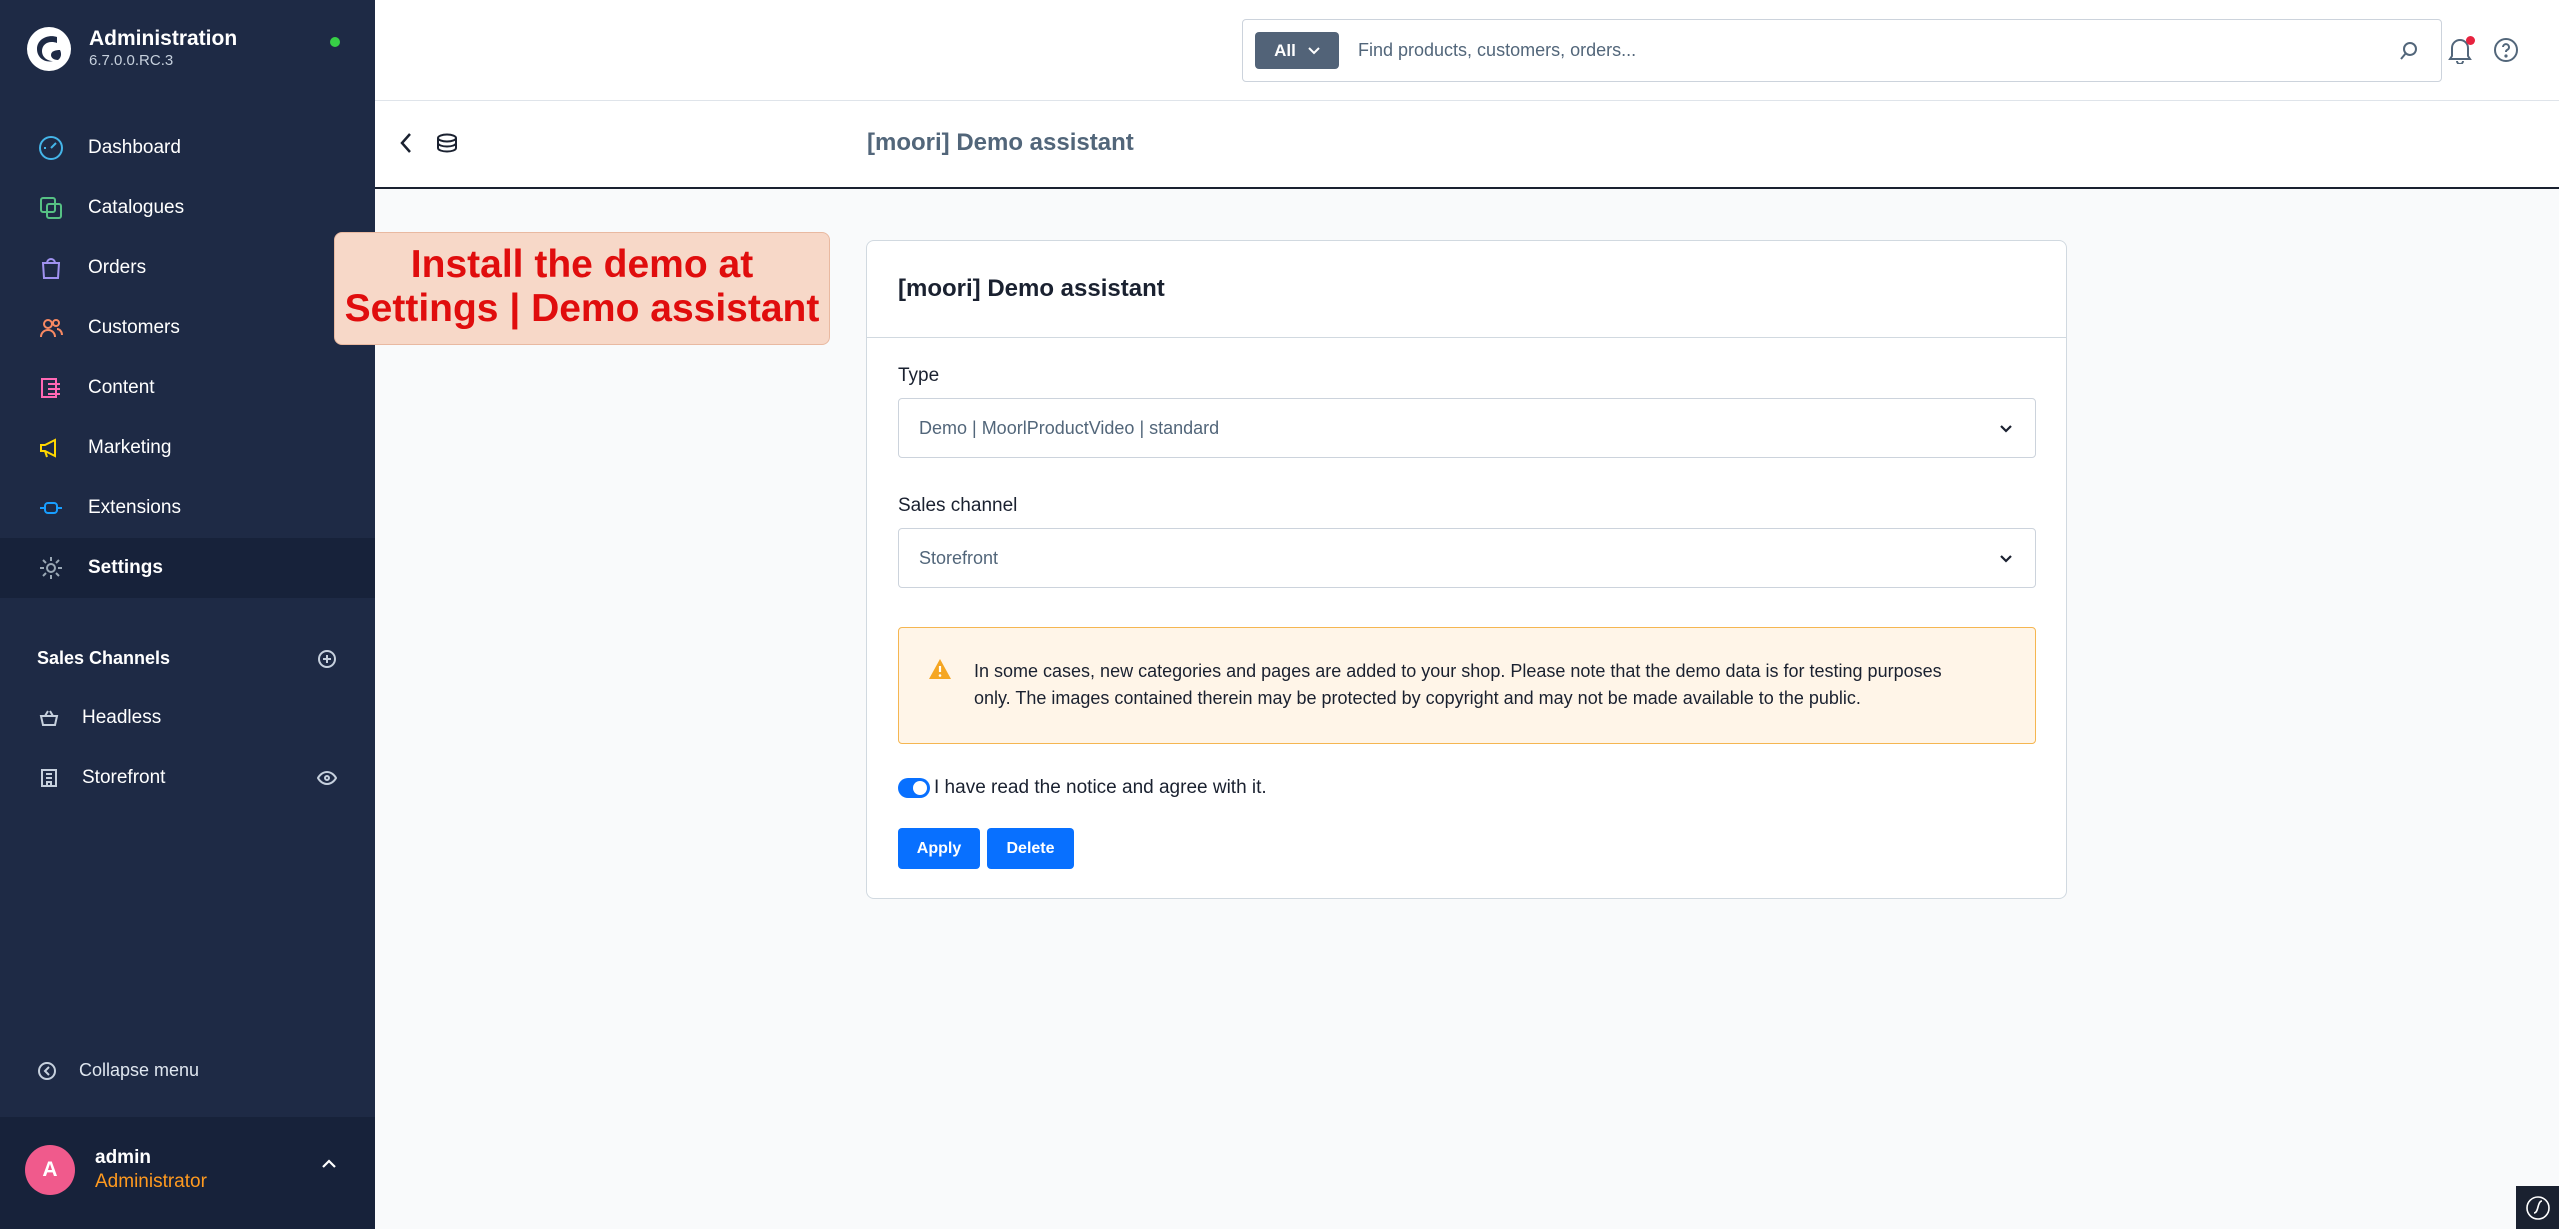  I want to click on page-title: [moori] Demo assistant, so click(1000, 142).